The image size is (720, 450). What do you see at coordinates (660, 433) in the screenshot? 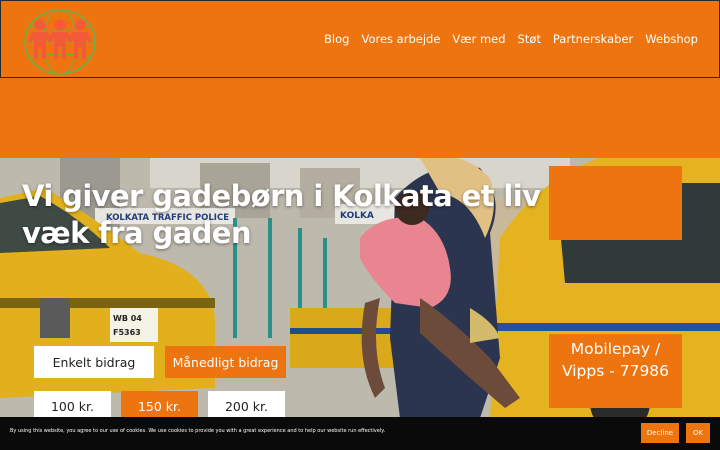
I see `cookie-decline-button: Decline` at bounding box center [660, 433].